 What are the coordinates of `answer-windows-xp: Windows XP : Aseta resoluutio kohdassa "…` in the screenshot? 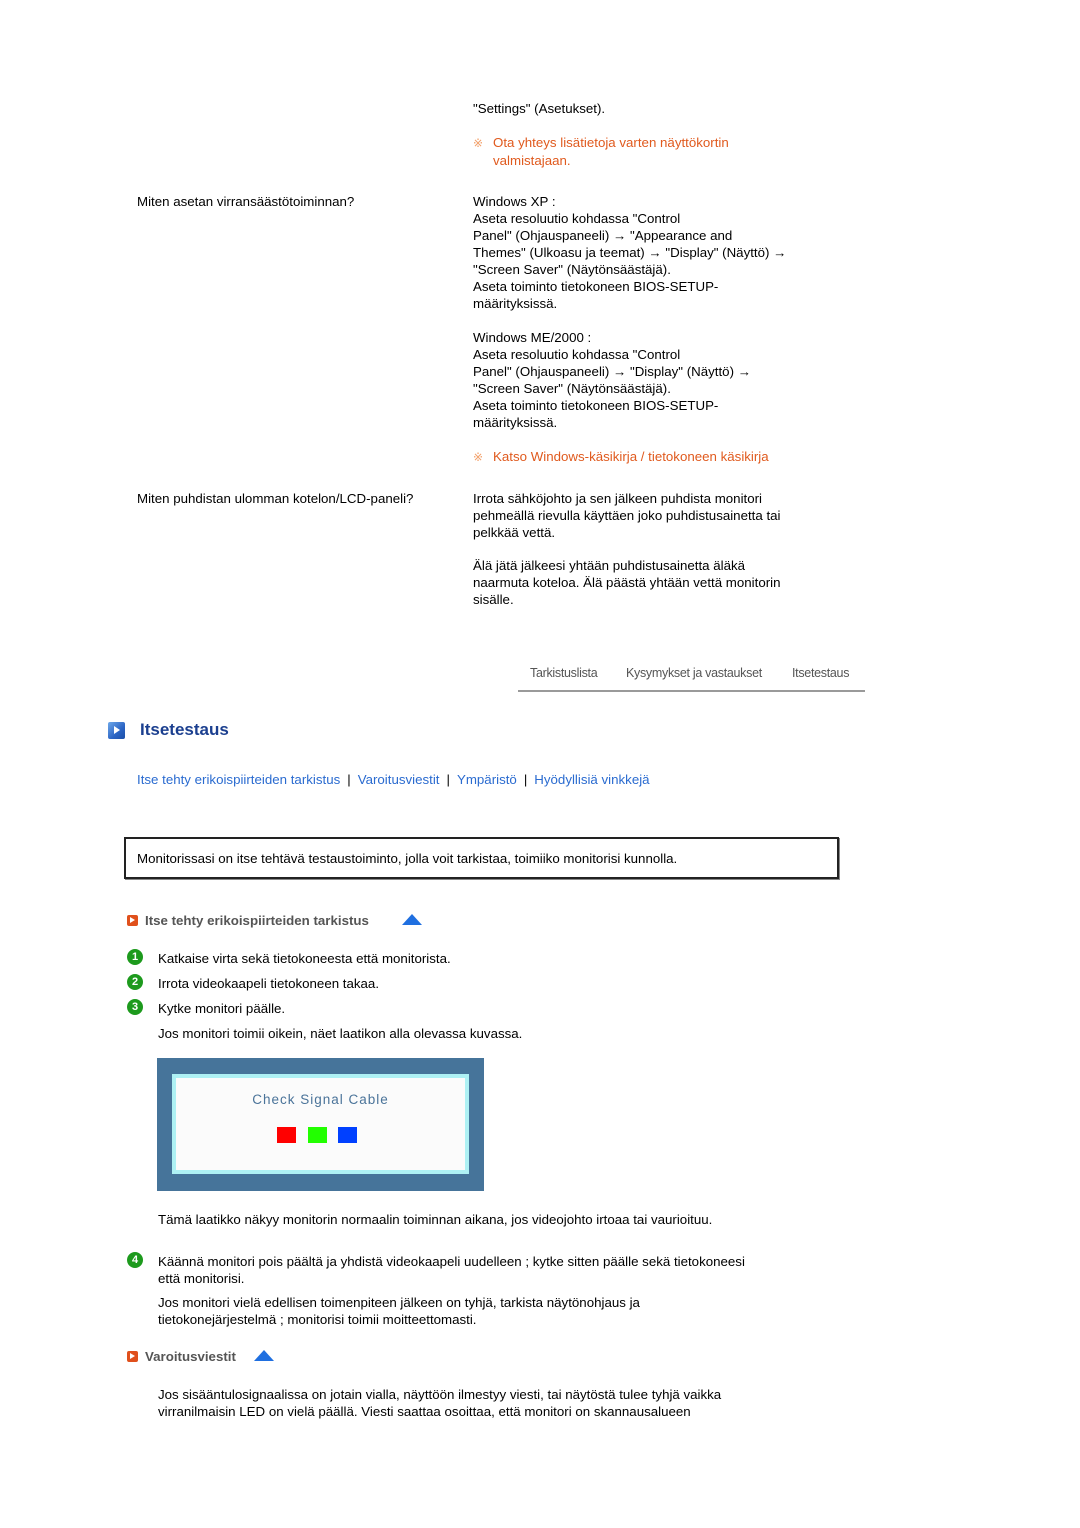 It's located at (630, 252).